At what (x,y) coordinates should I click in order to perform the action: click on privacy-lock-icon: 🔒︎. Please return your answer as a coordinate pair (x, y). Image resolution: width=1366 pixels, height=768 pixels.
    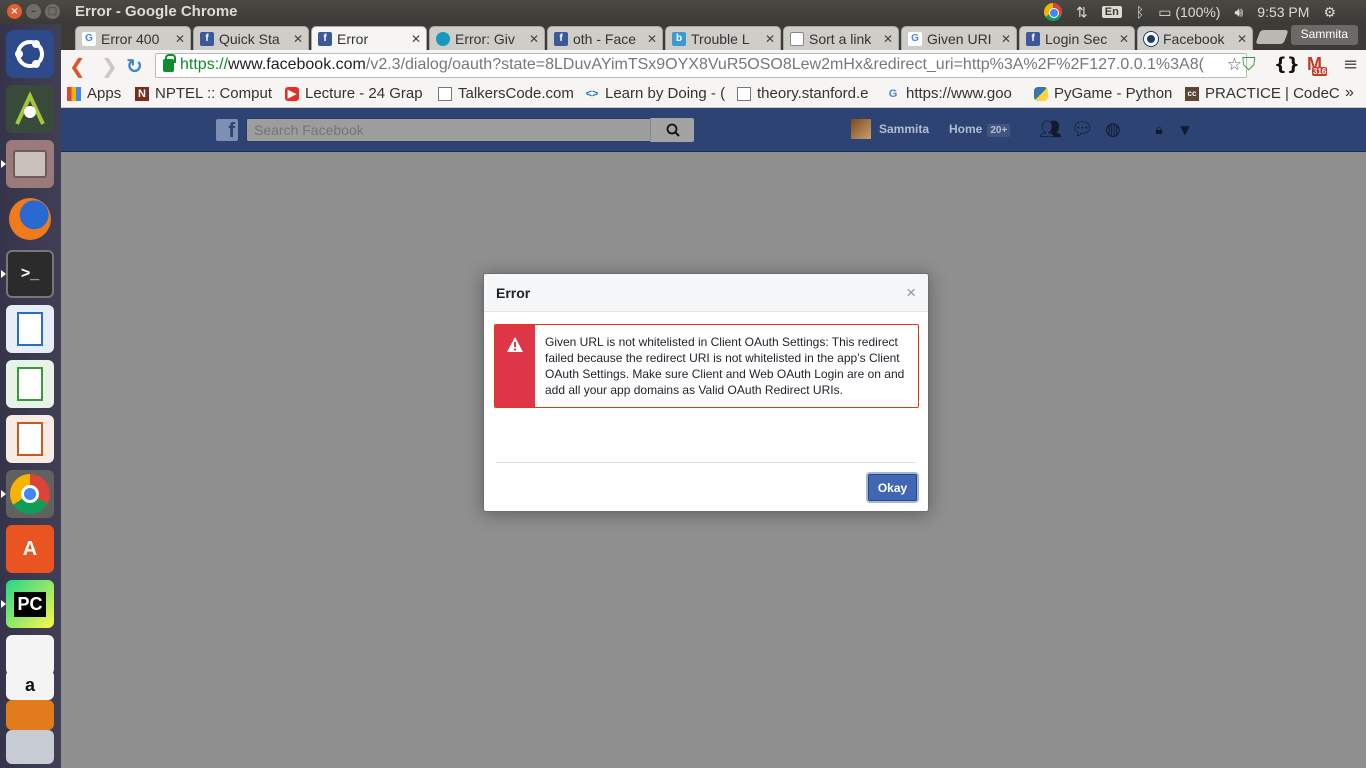
    Looking at the image, I should click on (1159, 130).